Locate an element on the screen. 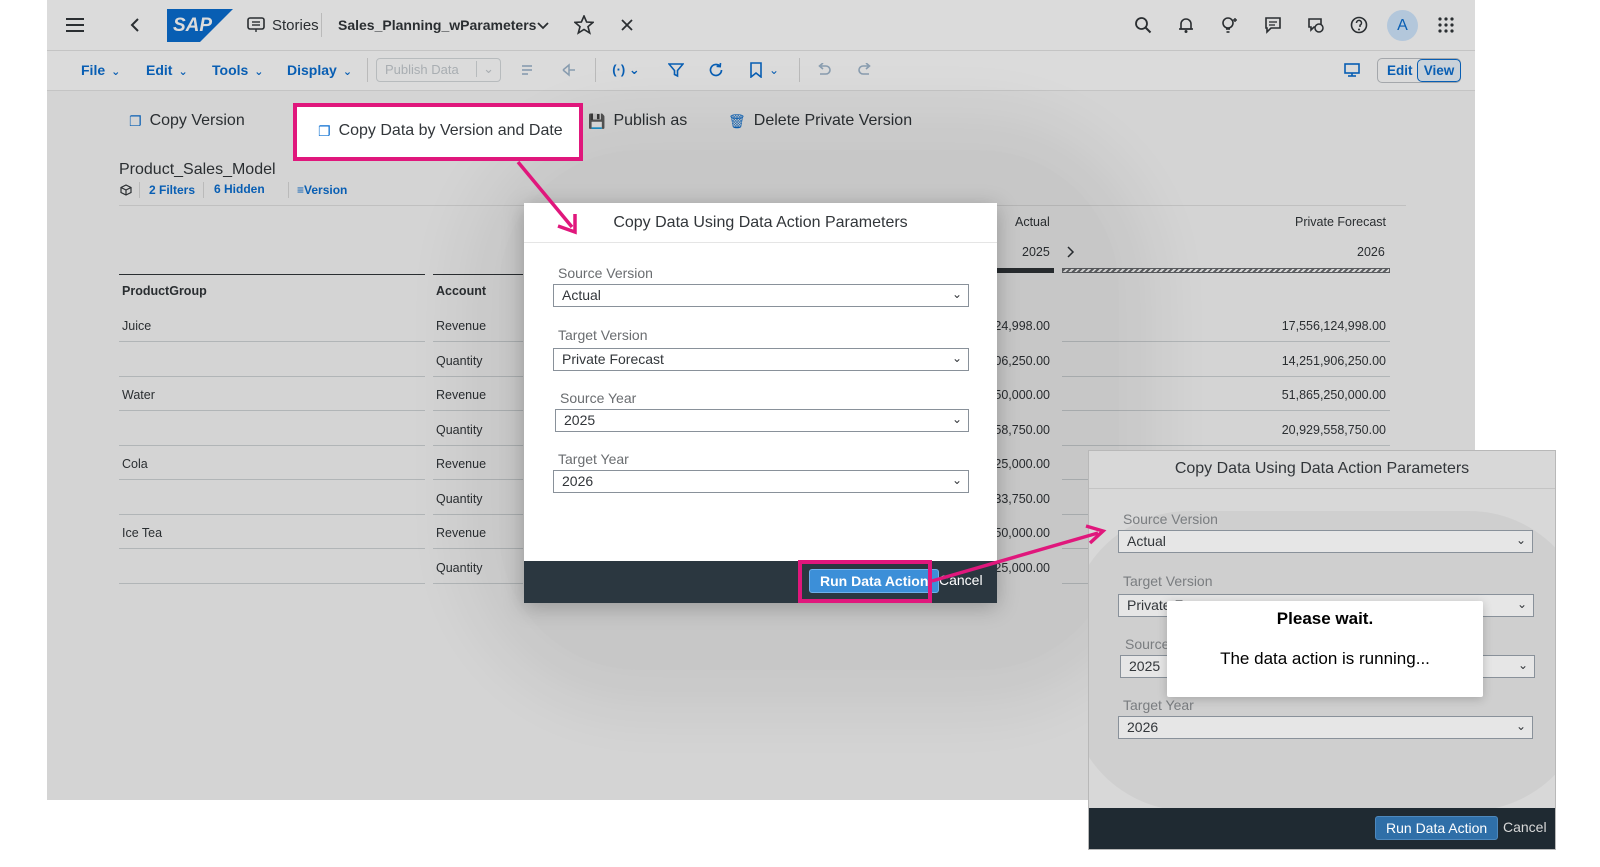 The image size is (1600, 867). arrow-to-running-panel is located at coordinates (1015, 557).